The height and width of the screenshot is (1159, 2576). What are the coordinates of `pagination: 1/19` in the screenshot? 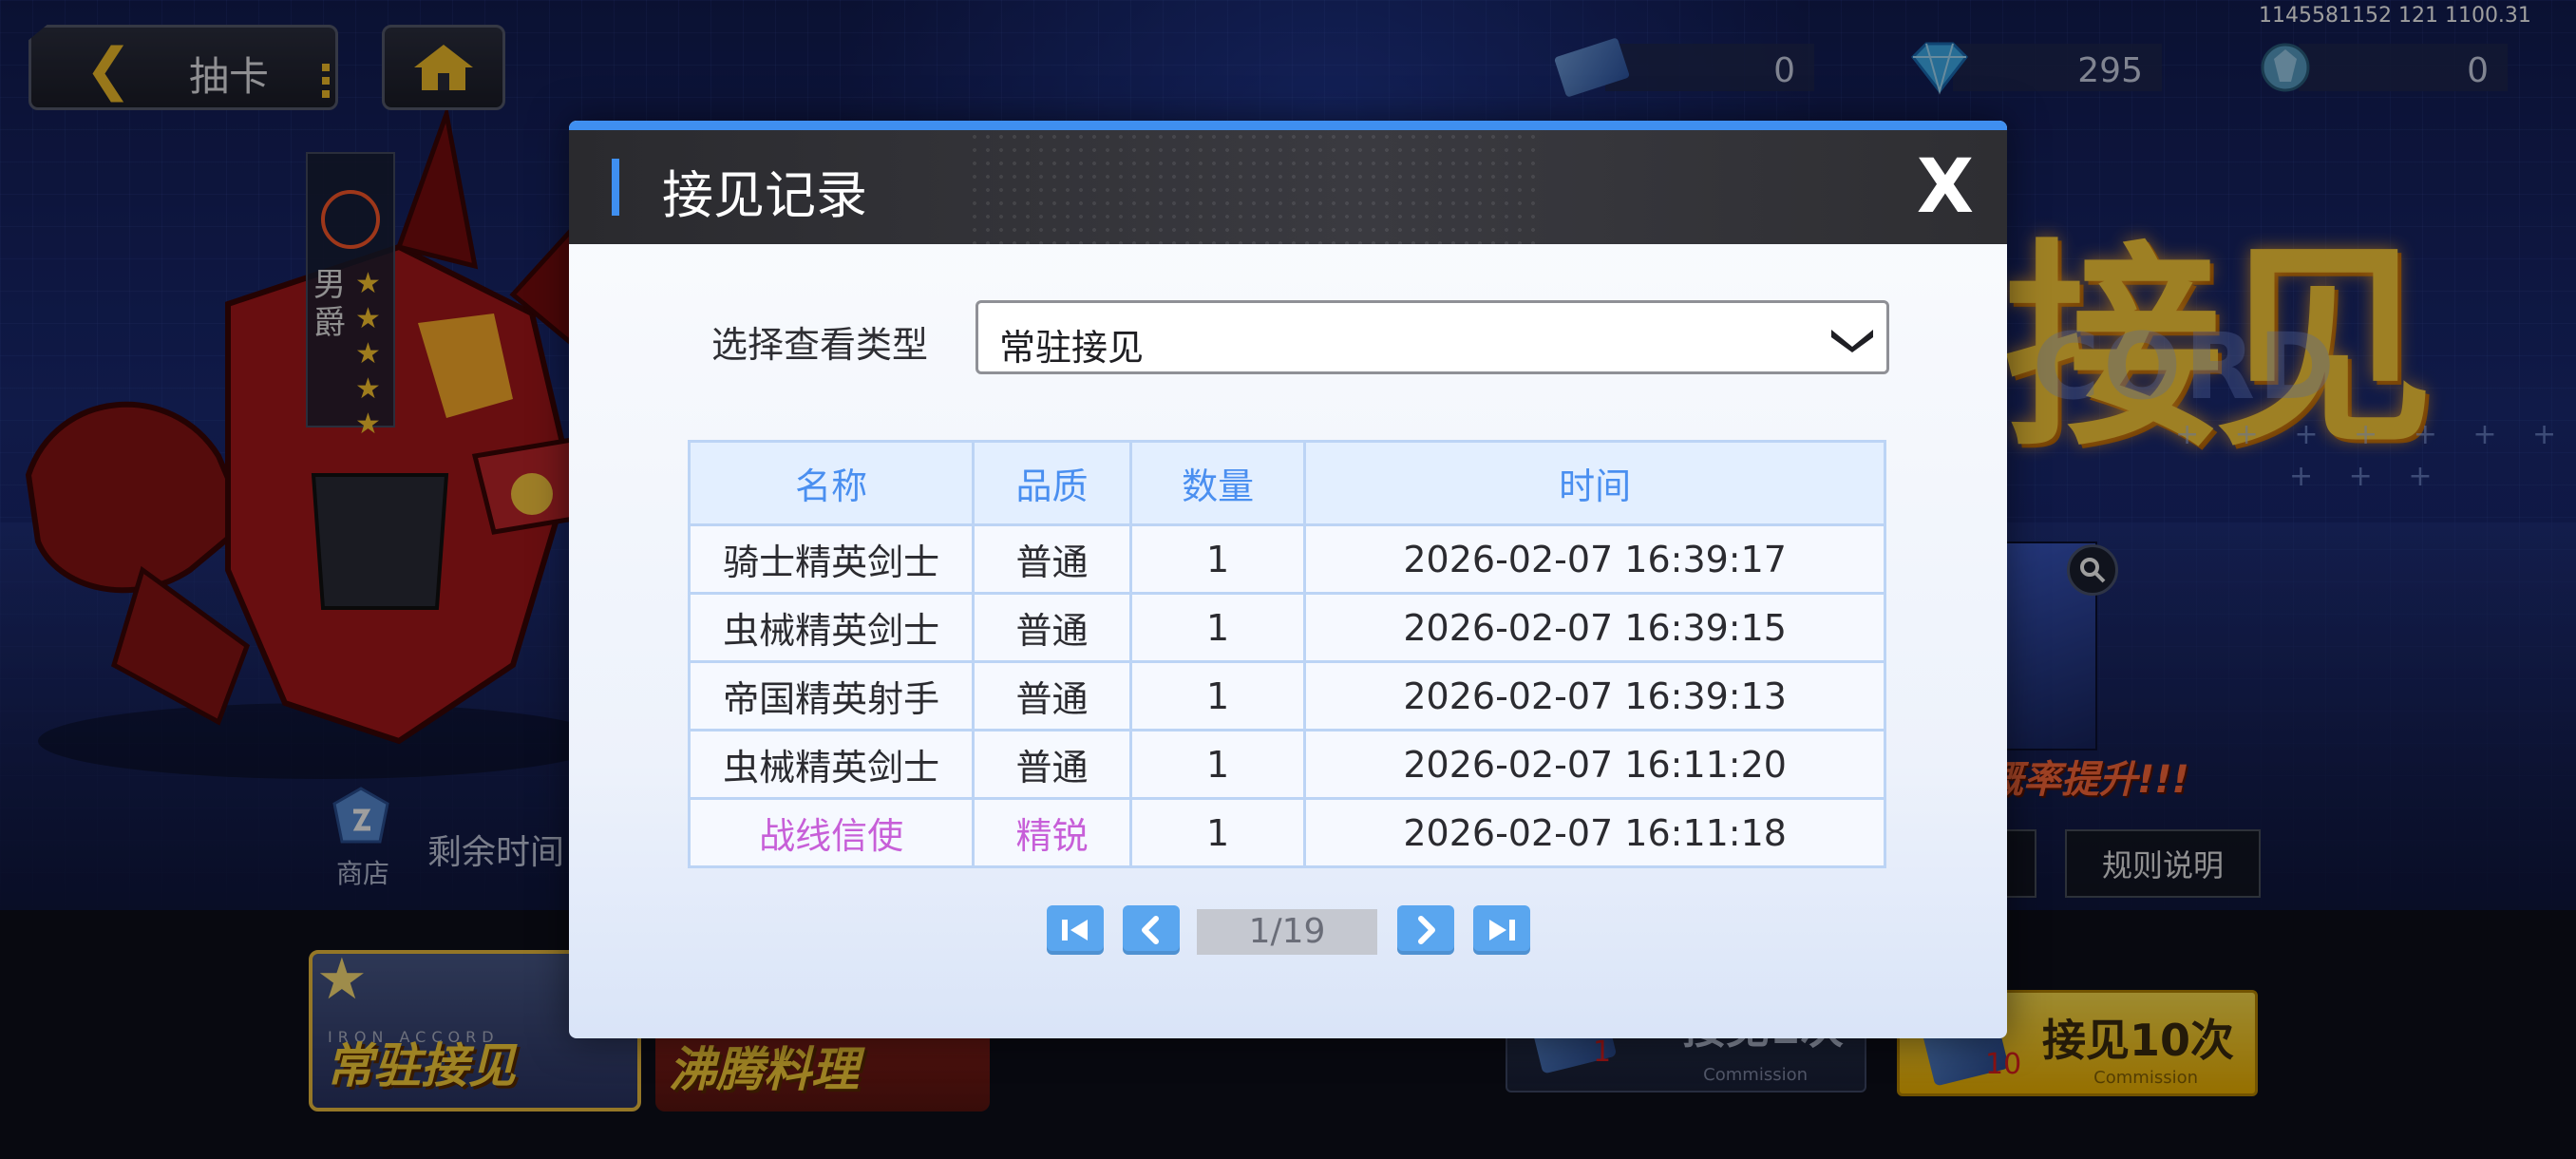 It's located at (1288, 933).